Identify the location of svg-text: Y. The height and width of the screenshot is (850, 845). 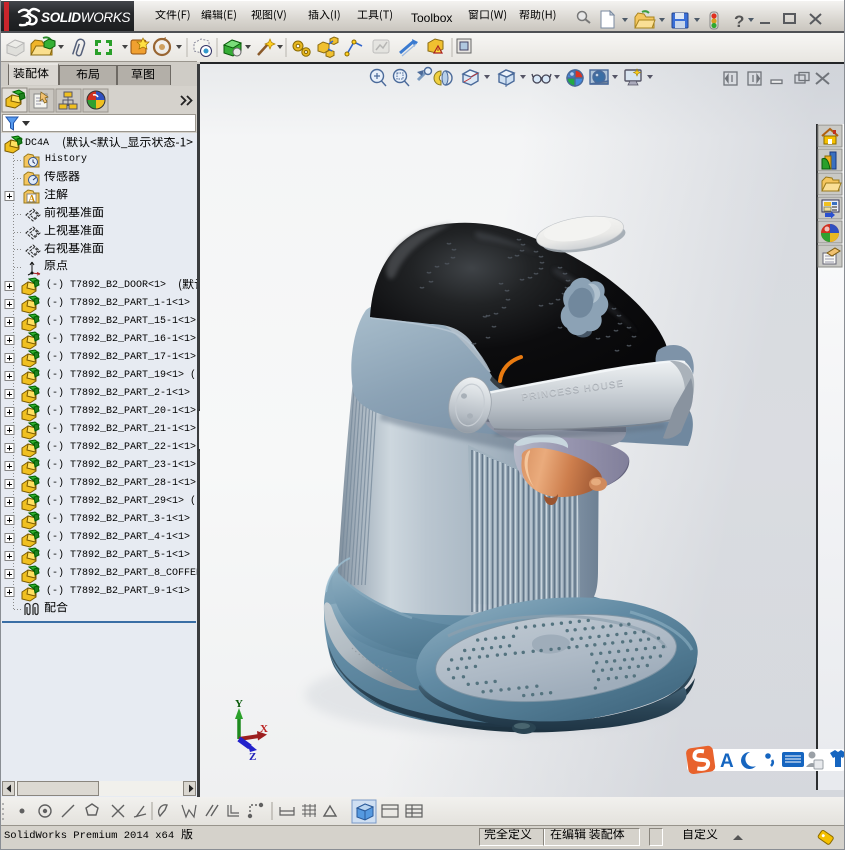
(239, 704).